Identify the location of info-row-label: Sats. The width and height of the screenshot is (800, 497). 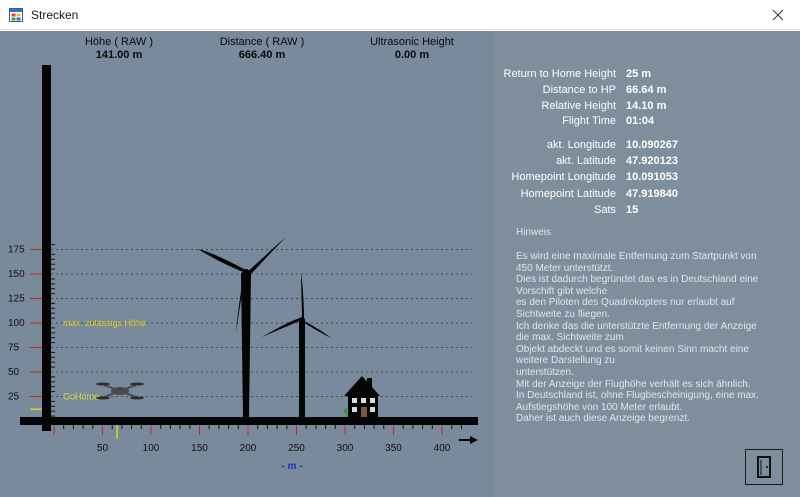
(604, 210).